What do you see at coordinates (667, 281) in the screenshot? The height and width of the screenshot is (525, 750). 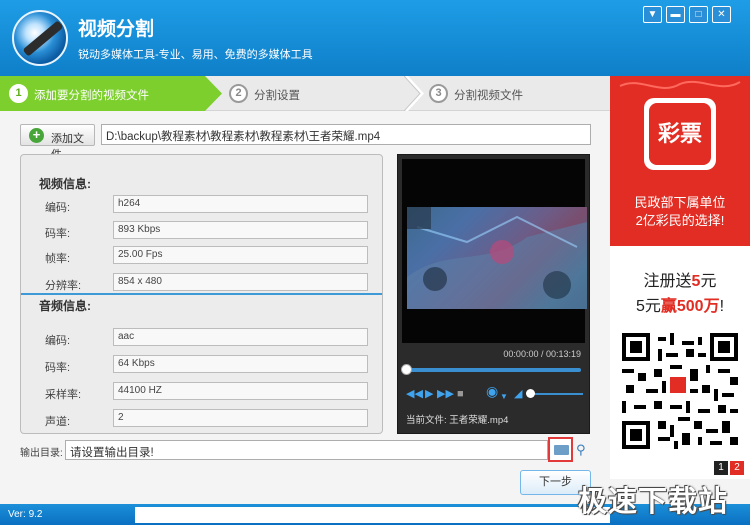 I see `ad-promo-text: 注册送` at bounding box center [667, 281].